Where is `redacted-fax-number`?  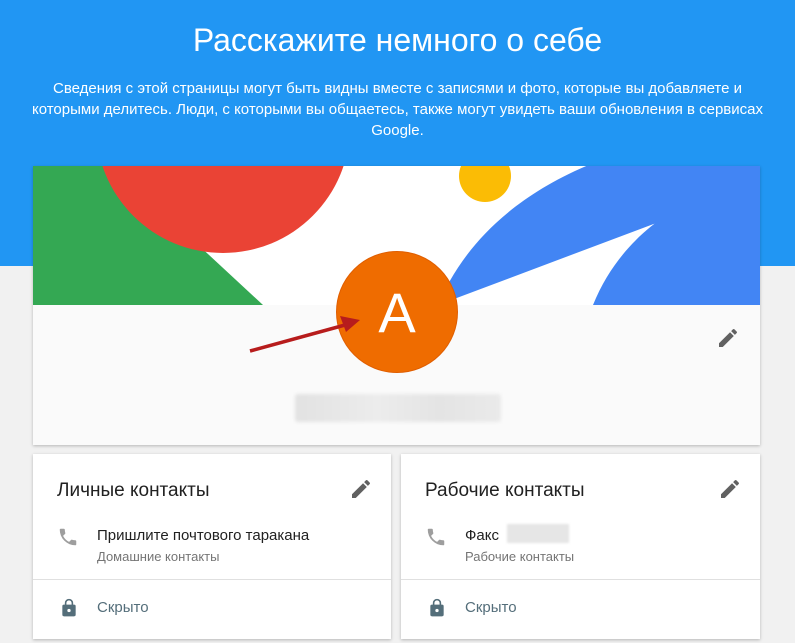 redacted-fax-number is located at coordinates (538, 533).